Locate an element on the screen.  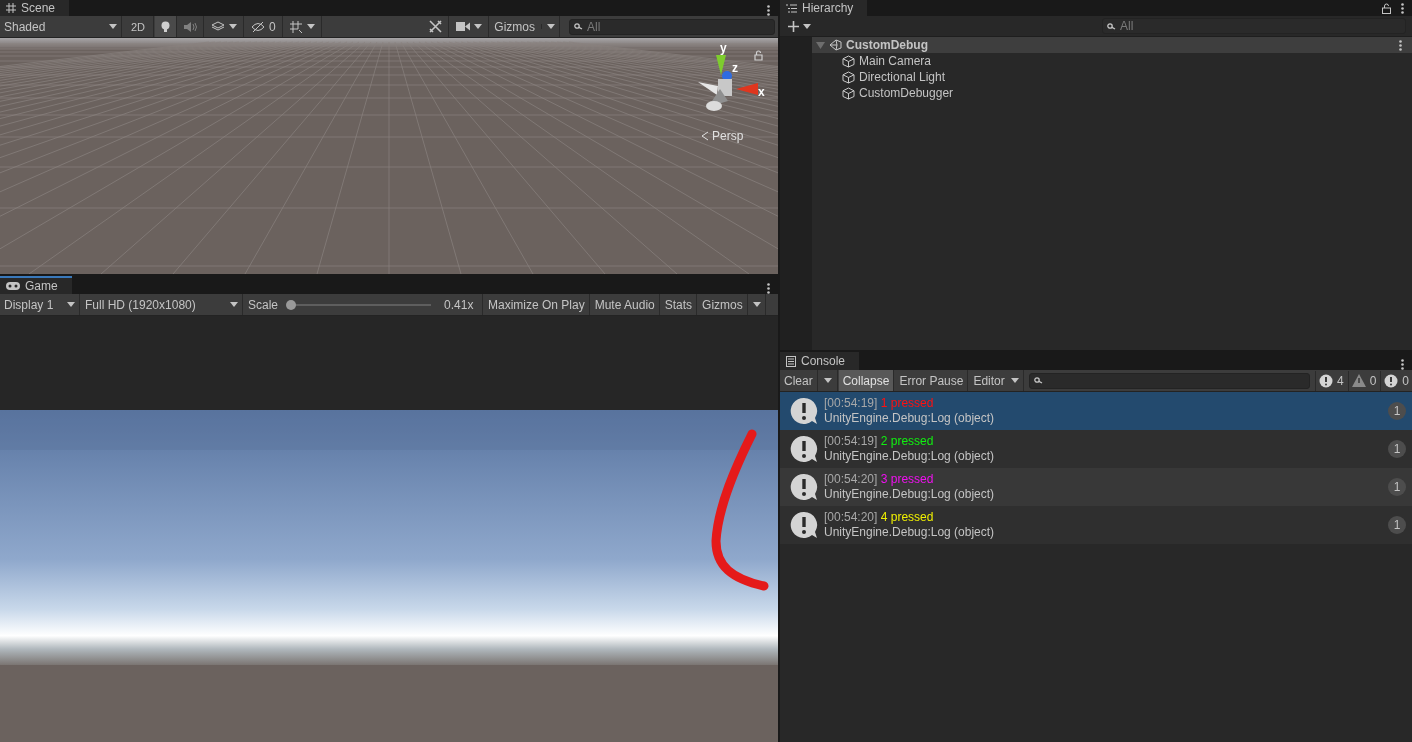
log-entry: [00:54:20] 3 pressed UnityEngine.Debug:Log (object) 1 is located at coordinates (1096, 487).